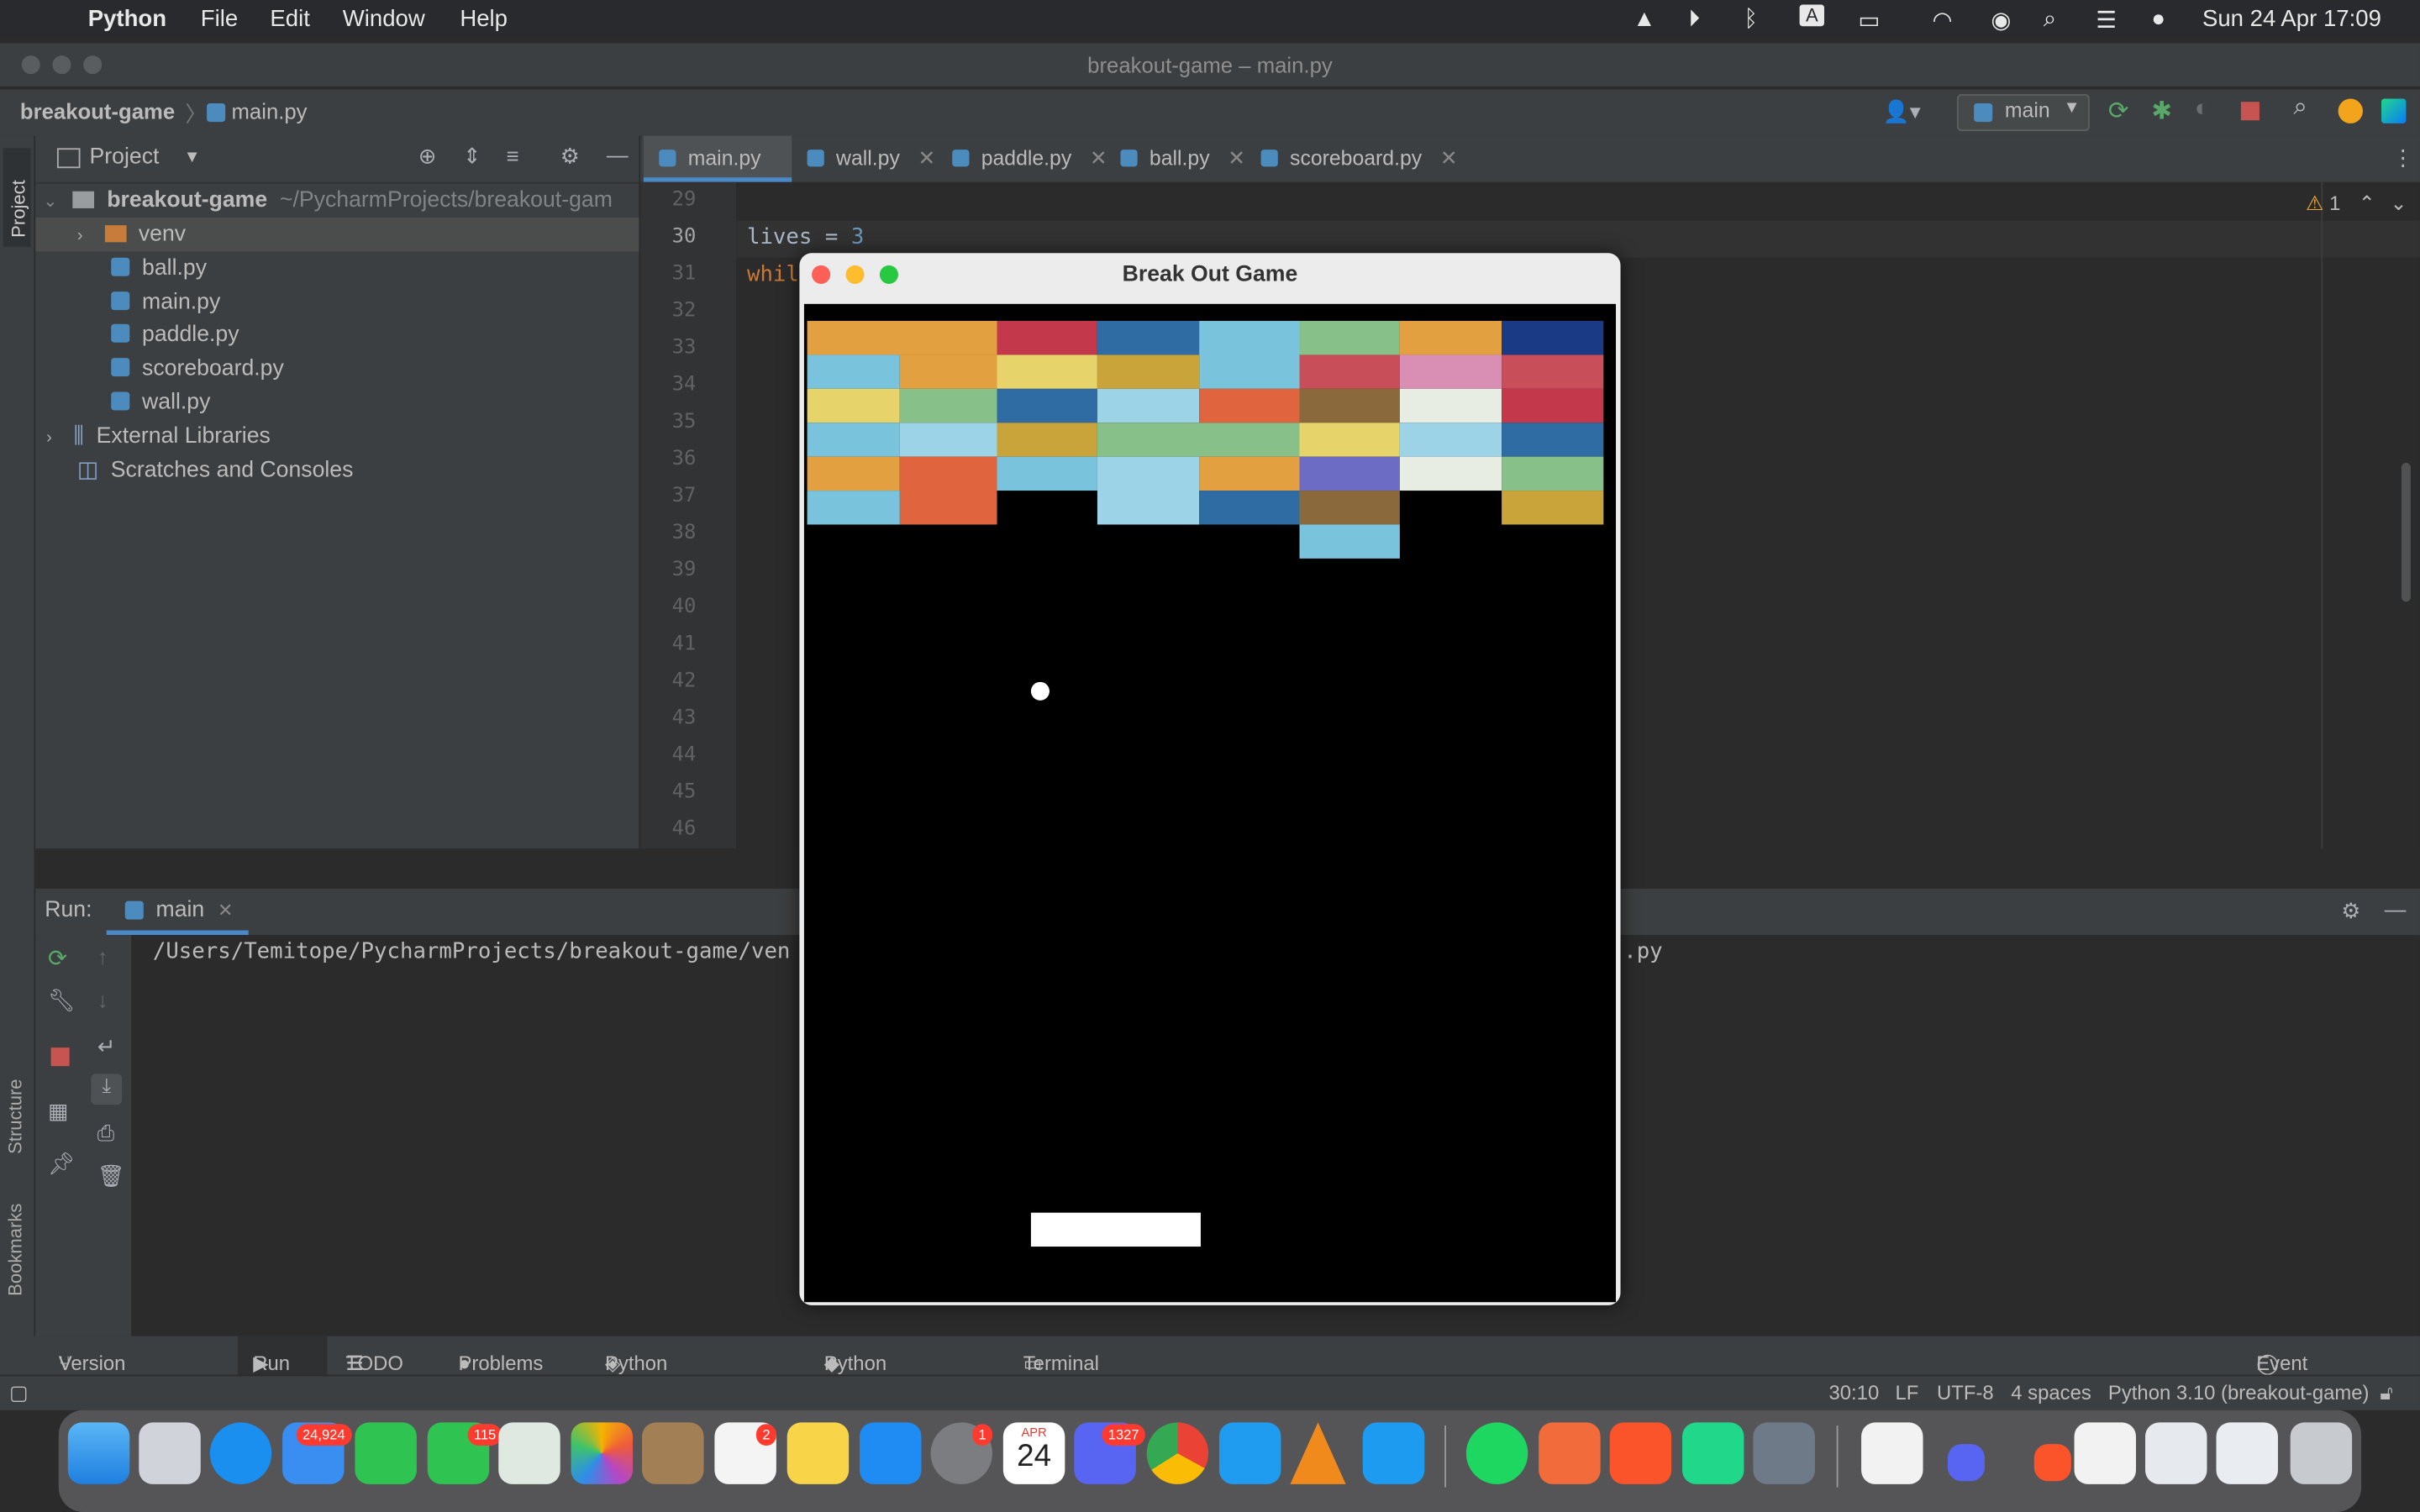 The image size is (2420, 1512). What do you see at coordinates (2386, 1393) in the screenshot?
I see `lock-icon: 🔓︎` at bounding box center [2386, 1393].